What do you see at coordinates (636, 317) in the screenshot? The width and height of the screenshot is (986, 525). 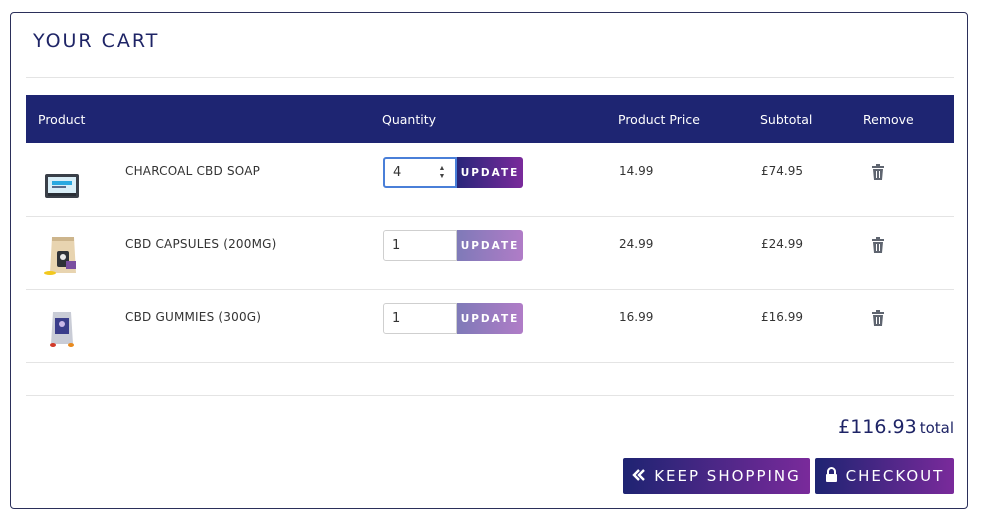 I see `product-price: 16.99` at bounding box center [636, 317].